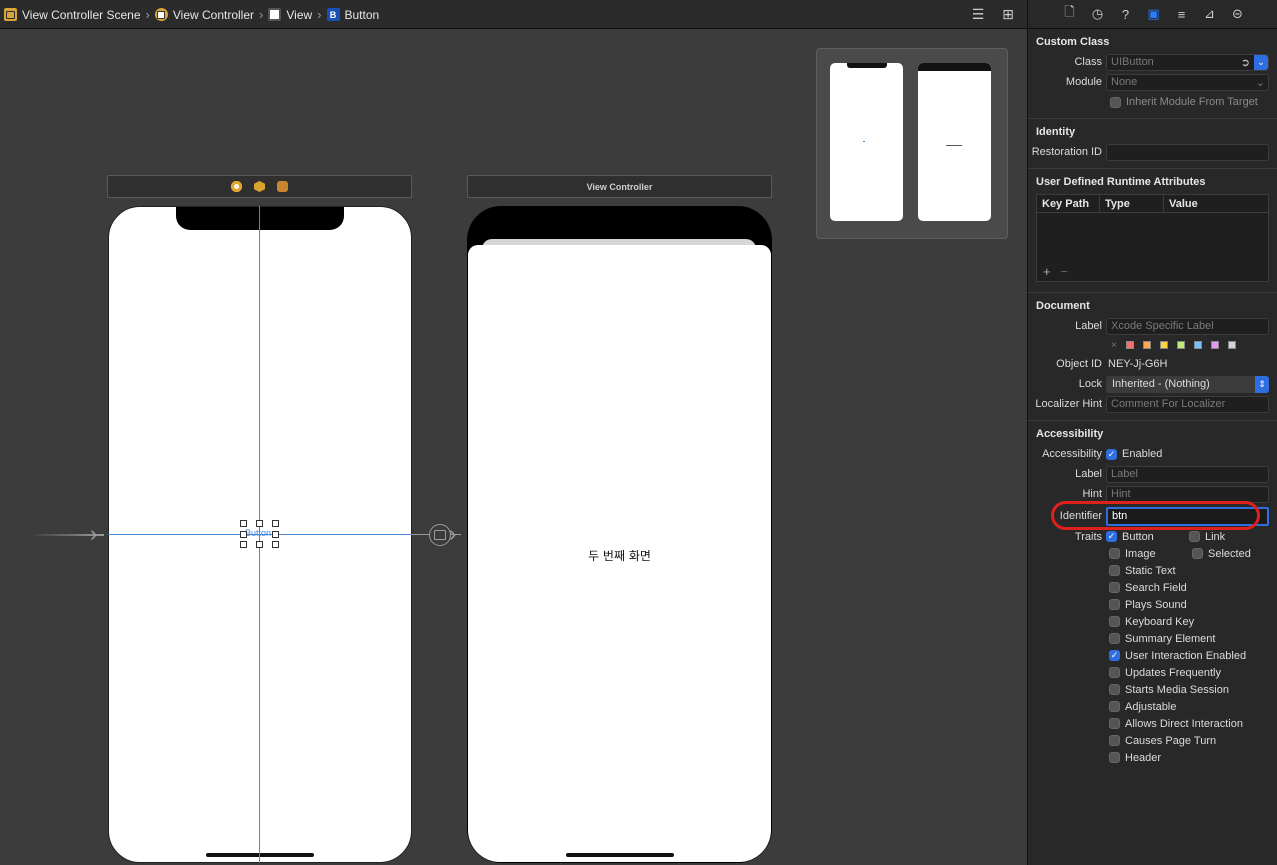  Describe the element at coordinates (1152, 238) in the screenshot. I see `runtime-attributes-table: Key Path Type Value + −` at that location.